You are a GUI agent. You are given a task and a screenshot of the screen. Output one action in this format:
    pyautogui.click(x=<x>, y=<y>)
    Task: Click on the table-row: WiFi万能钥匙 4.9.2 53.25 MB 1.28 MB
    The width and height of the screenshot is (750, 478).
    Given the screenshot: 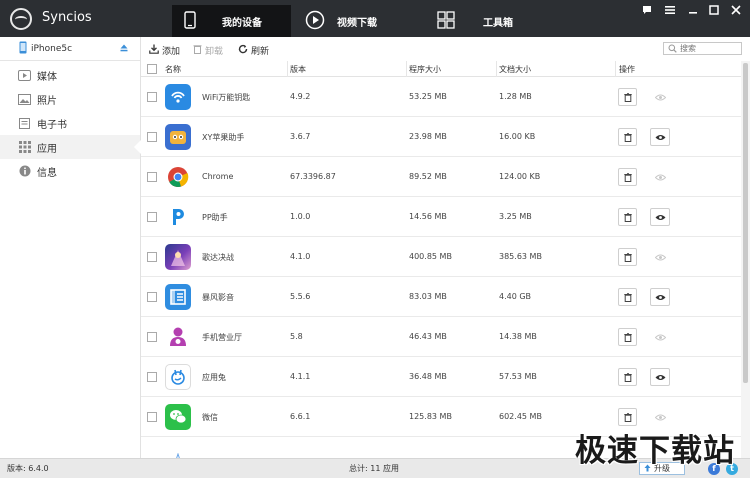 What is the action you would take?
    pyautogui.click(x=441, y=97)
    